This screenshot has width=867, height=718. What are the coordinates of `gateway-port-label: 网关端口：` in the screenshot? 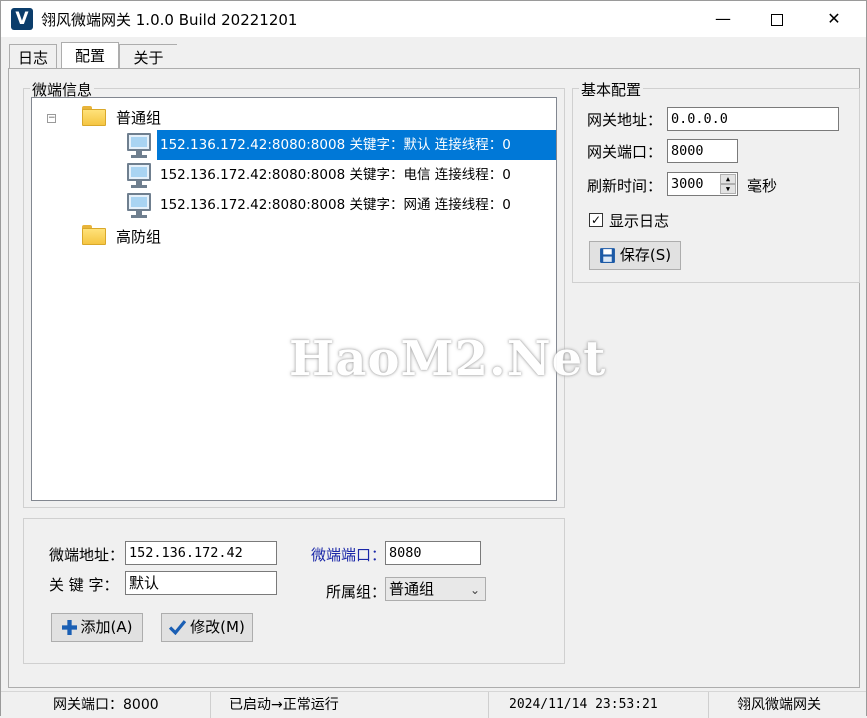 It's located at (625, 152).